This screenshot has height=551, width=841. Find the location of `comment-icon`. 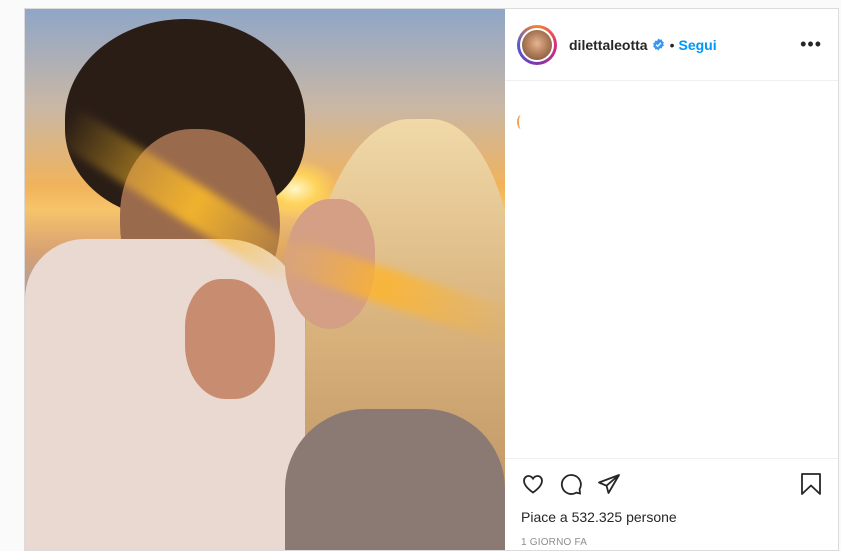

comment-icon is located at coordinates (571, 484).